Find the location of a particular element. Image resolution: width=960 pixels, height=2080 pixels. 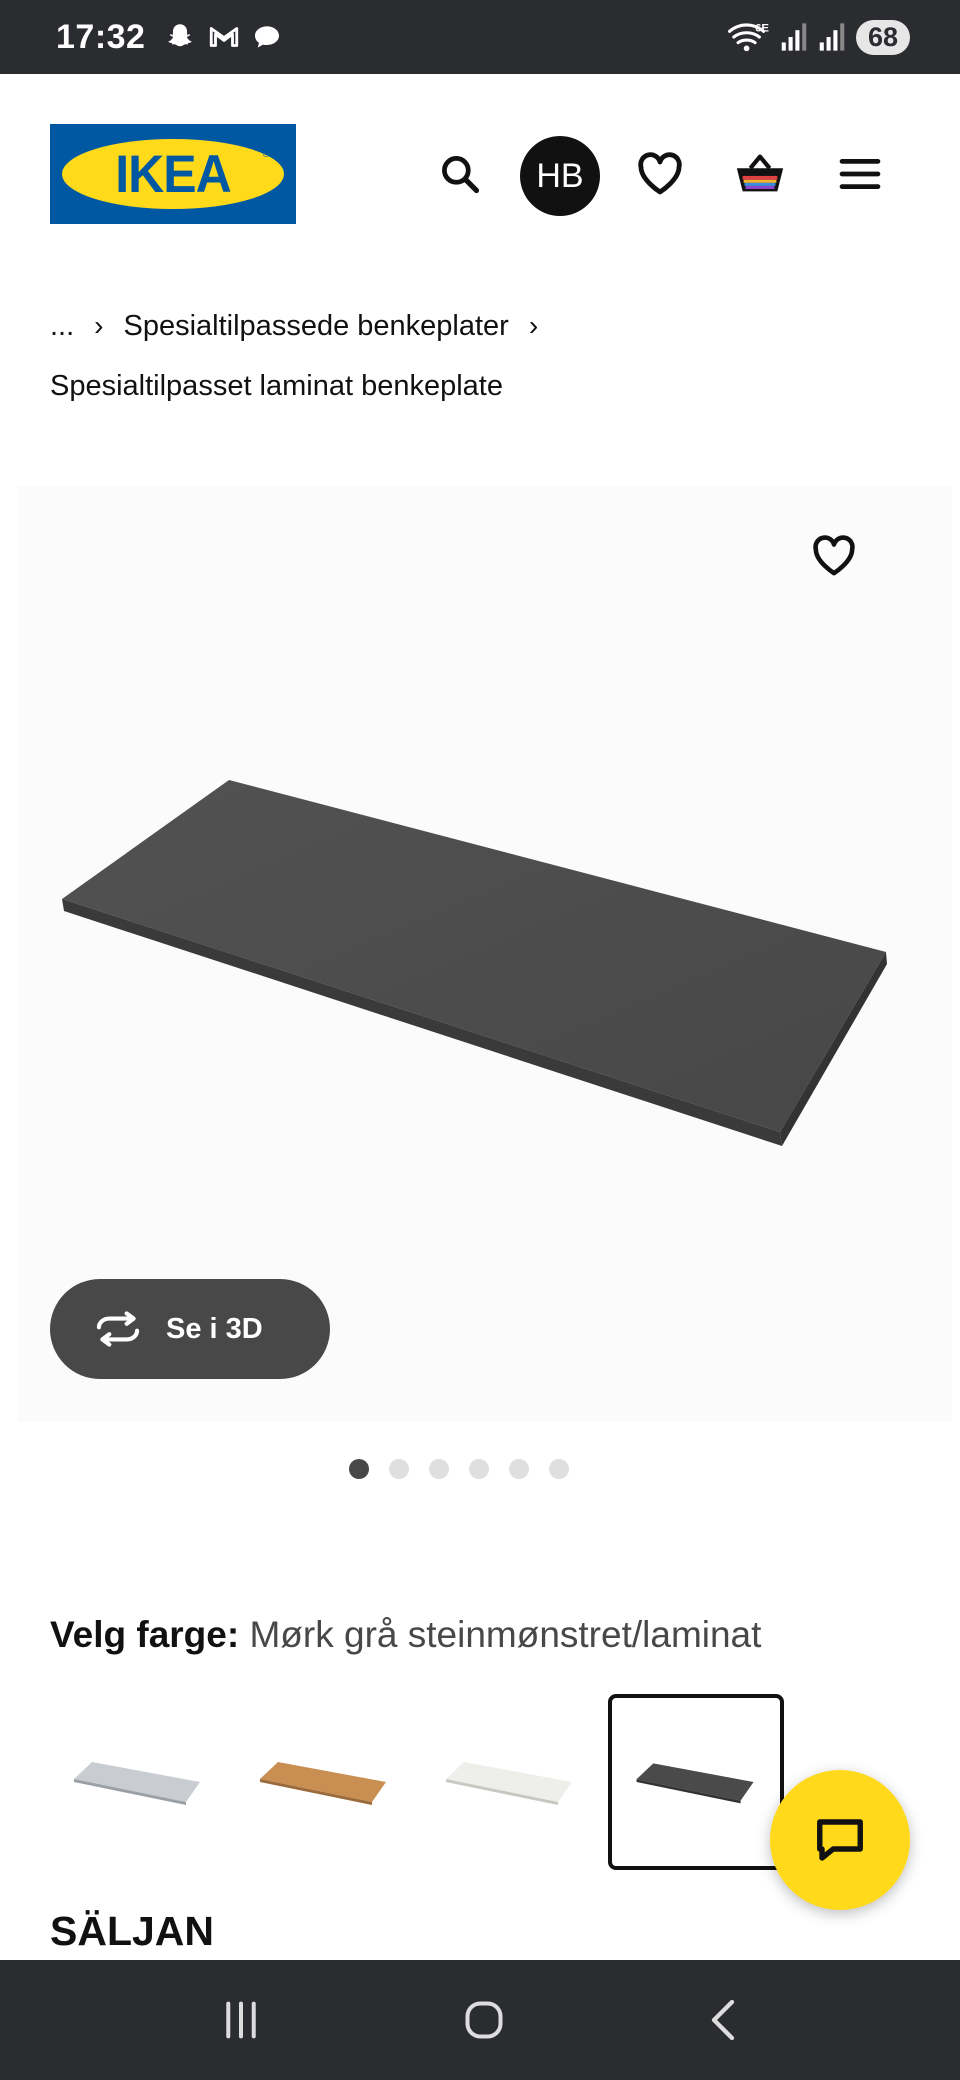

breadcrumb-parent-link: Spesialtilpassede benkeplater is located at coordinates (316, 326).